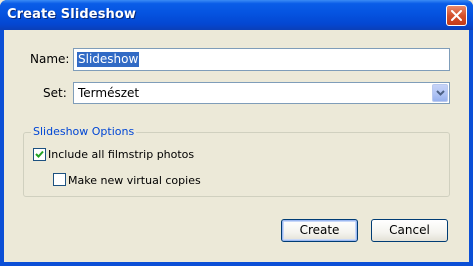 This screenshot has height=266, width=473. What do you see at coordinates (55, 93) in the screenshot?
I see `set-label: Set:` at bounding box center [55, 93].